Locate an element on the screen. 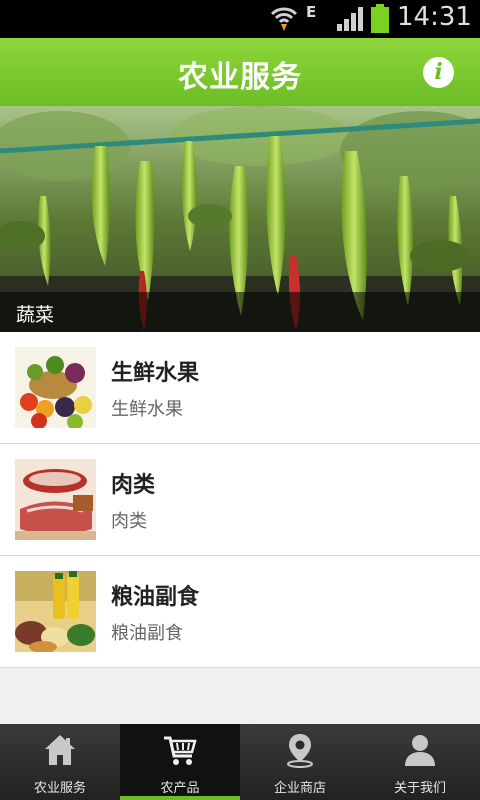 The height and width of the screenshot is (800, 480). location-pin-icon is located at coordinates (300, 750).